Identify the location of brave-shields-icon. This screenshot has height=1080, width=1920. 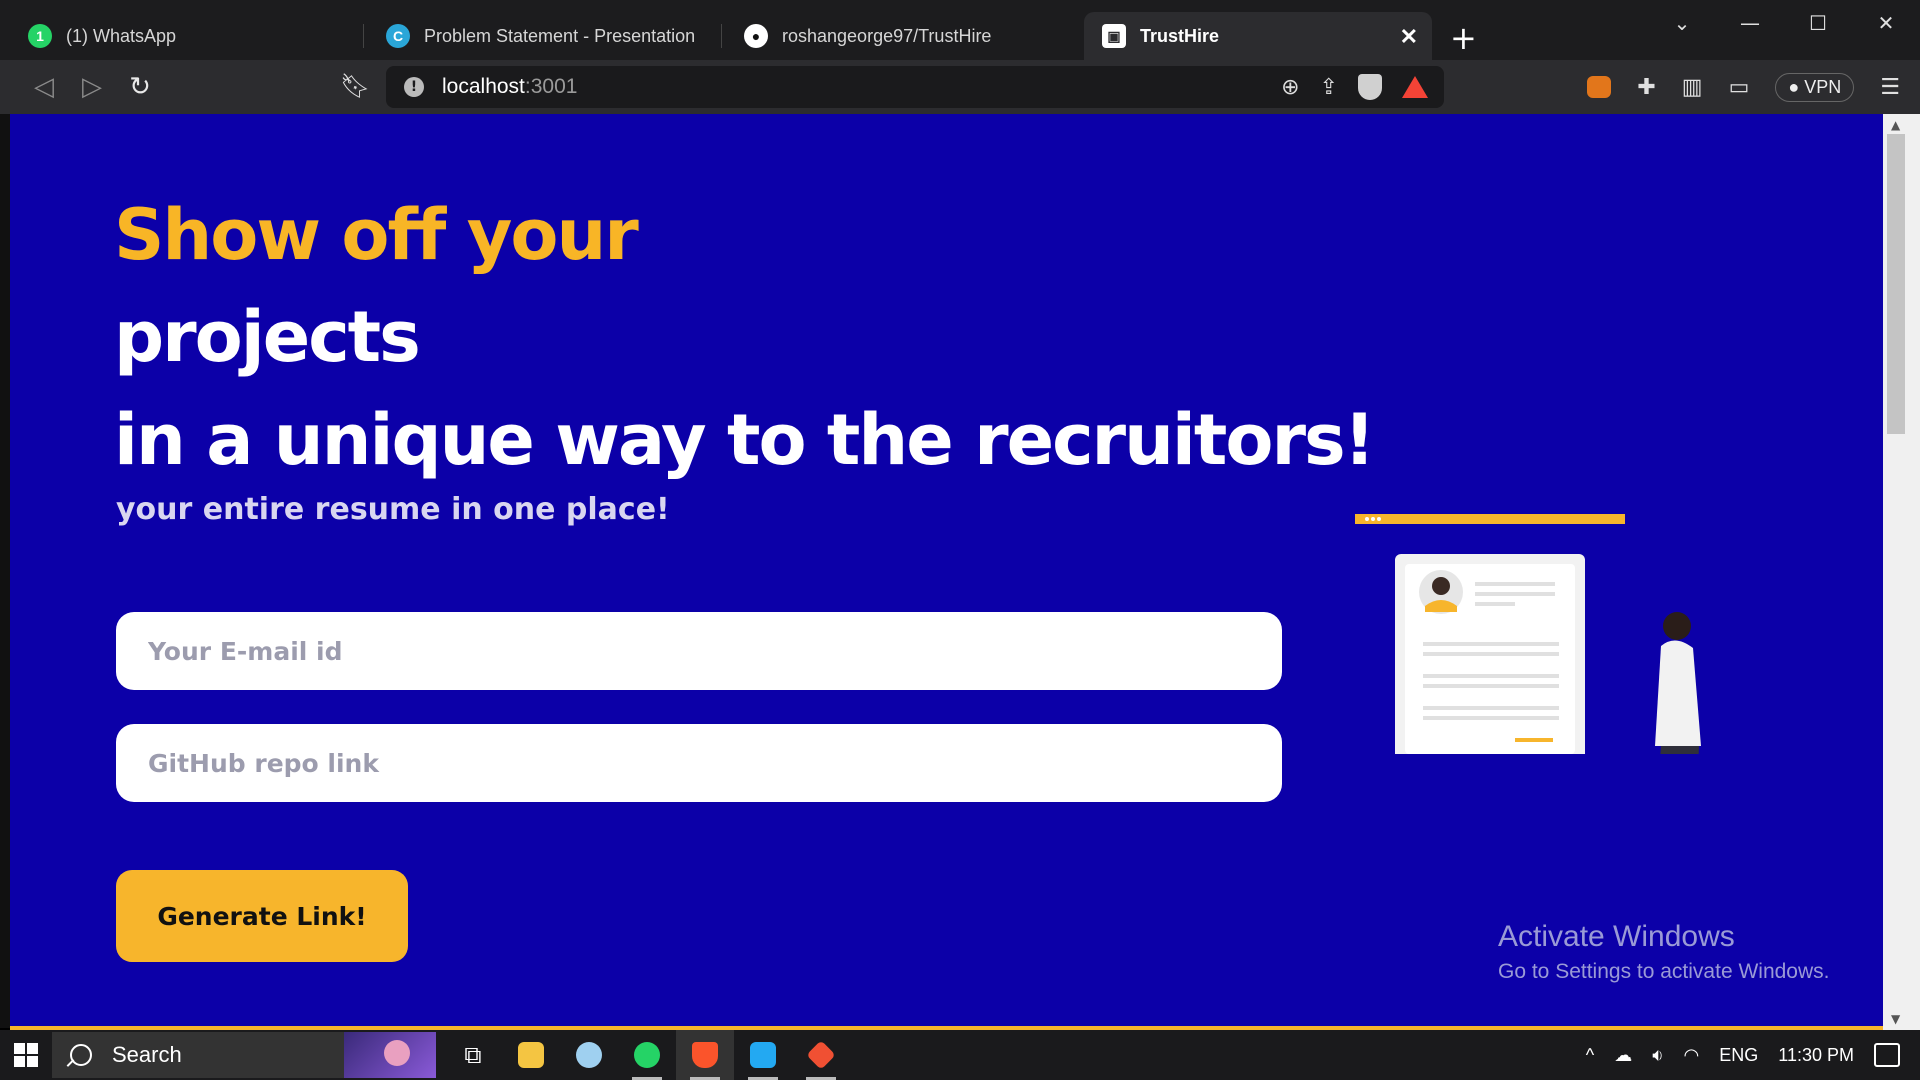
(1370, 87).